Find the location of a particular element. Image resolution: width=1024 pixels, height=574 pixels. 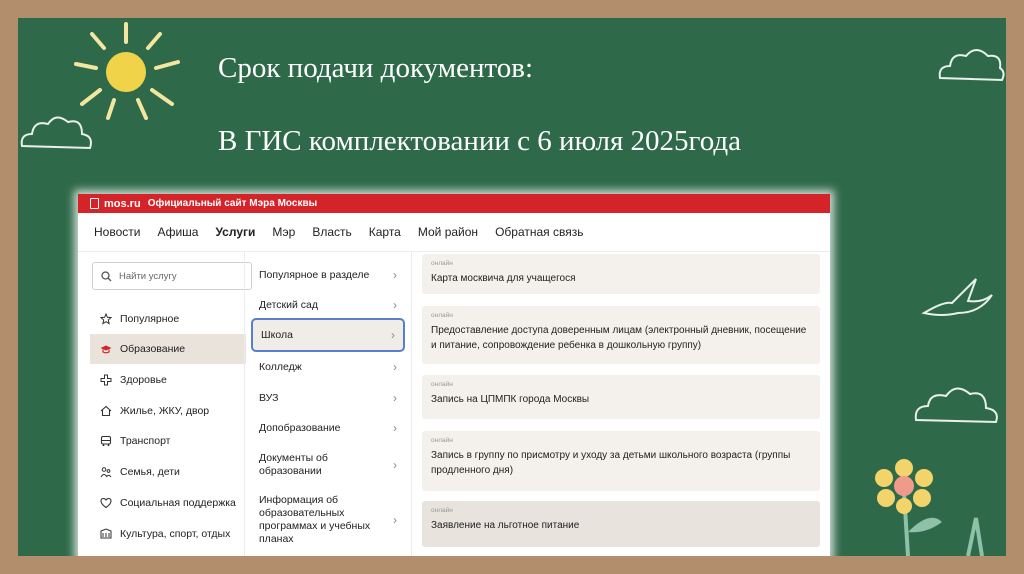

site-brand: mos.ru is located at coordinates (122, 204).